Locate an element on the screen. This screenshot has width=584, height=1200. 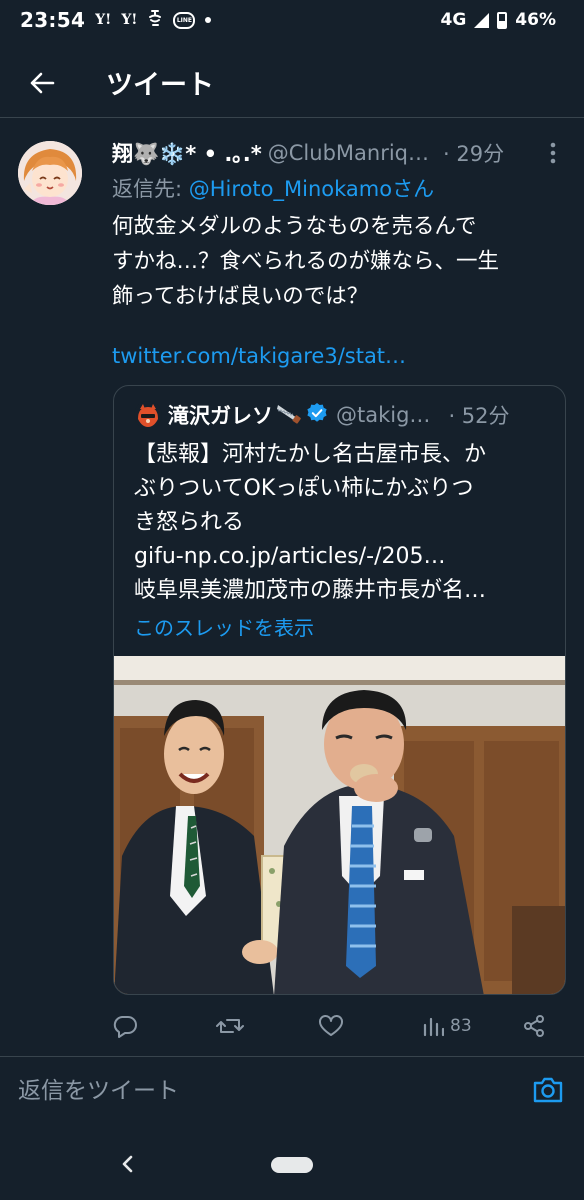
like-button is located at coordinates (331, 1026).